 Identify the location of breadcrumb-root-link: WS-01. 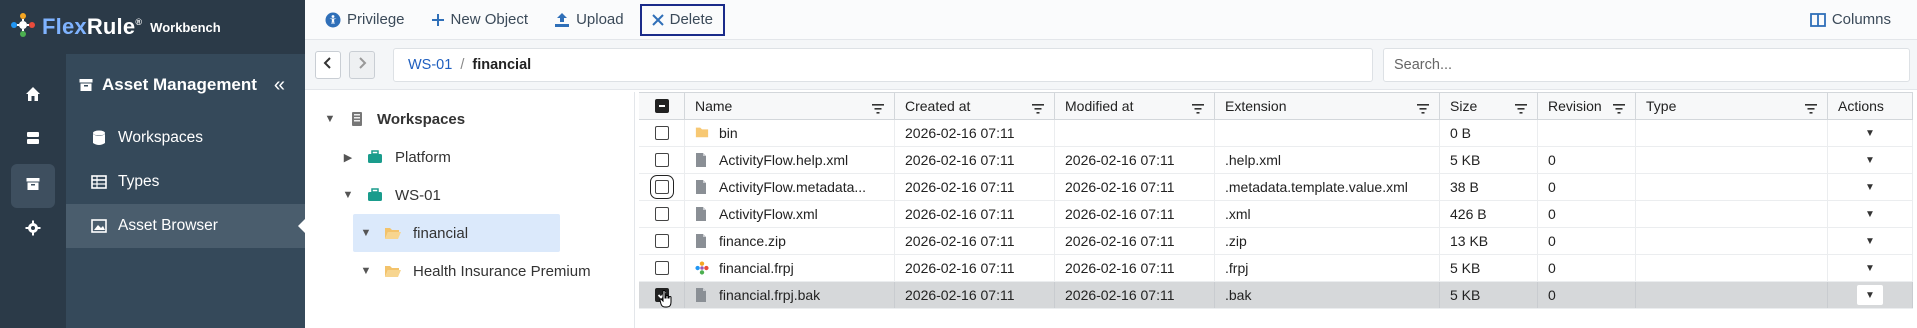
(430, 65).